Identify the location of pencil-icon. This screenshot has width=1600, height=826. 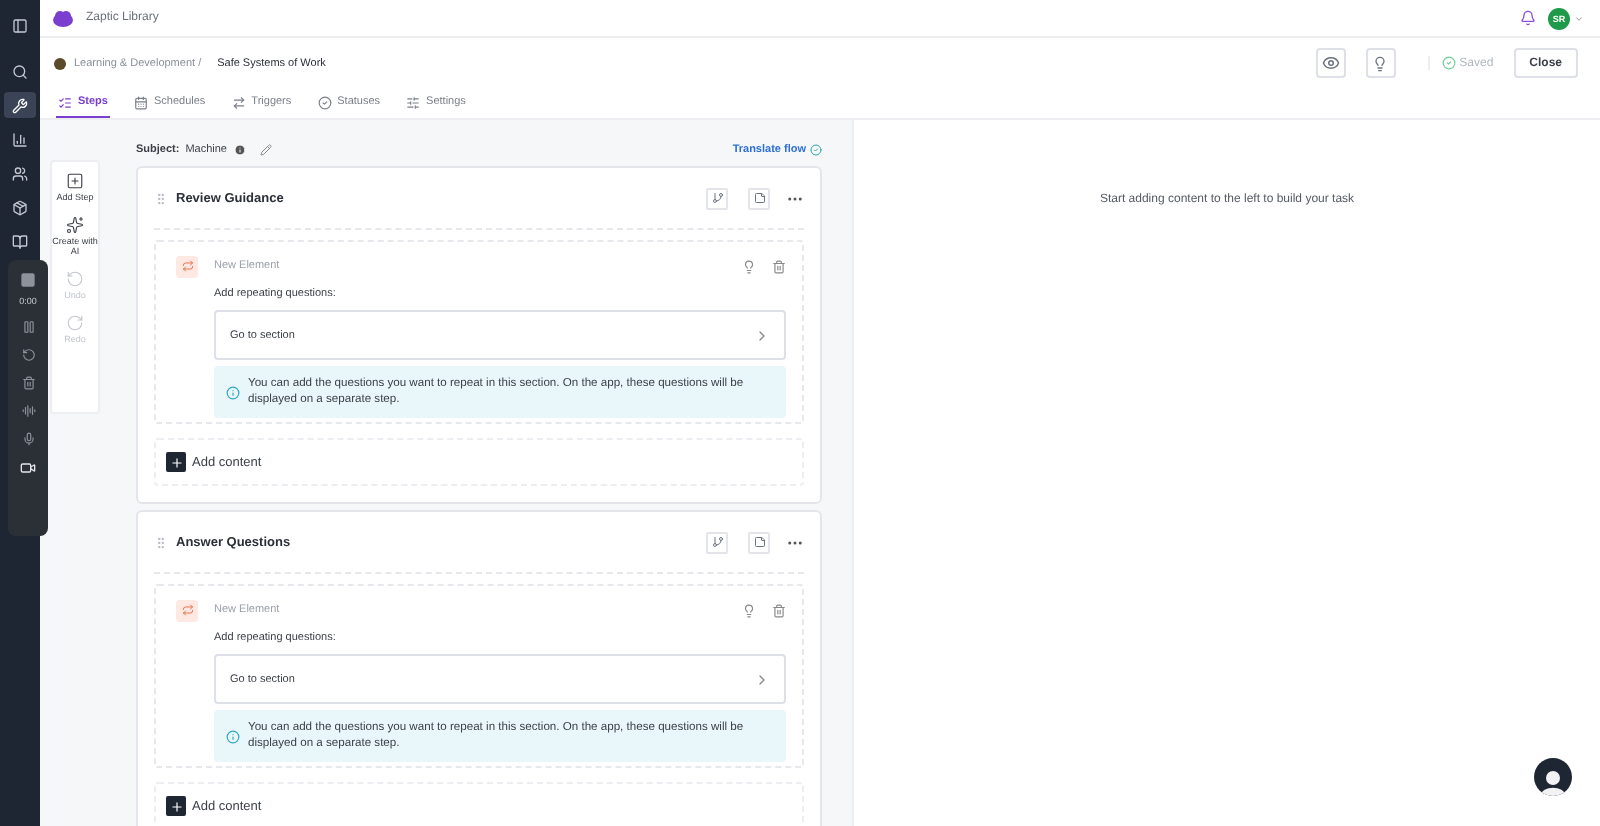
(265, 150).